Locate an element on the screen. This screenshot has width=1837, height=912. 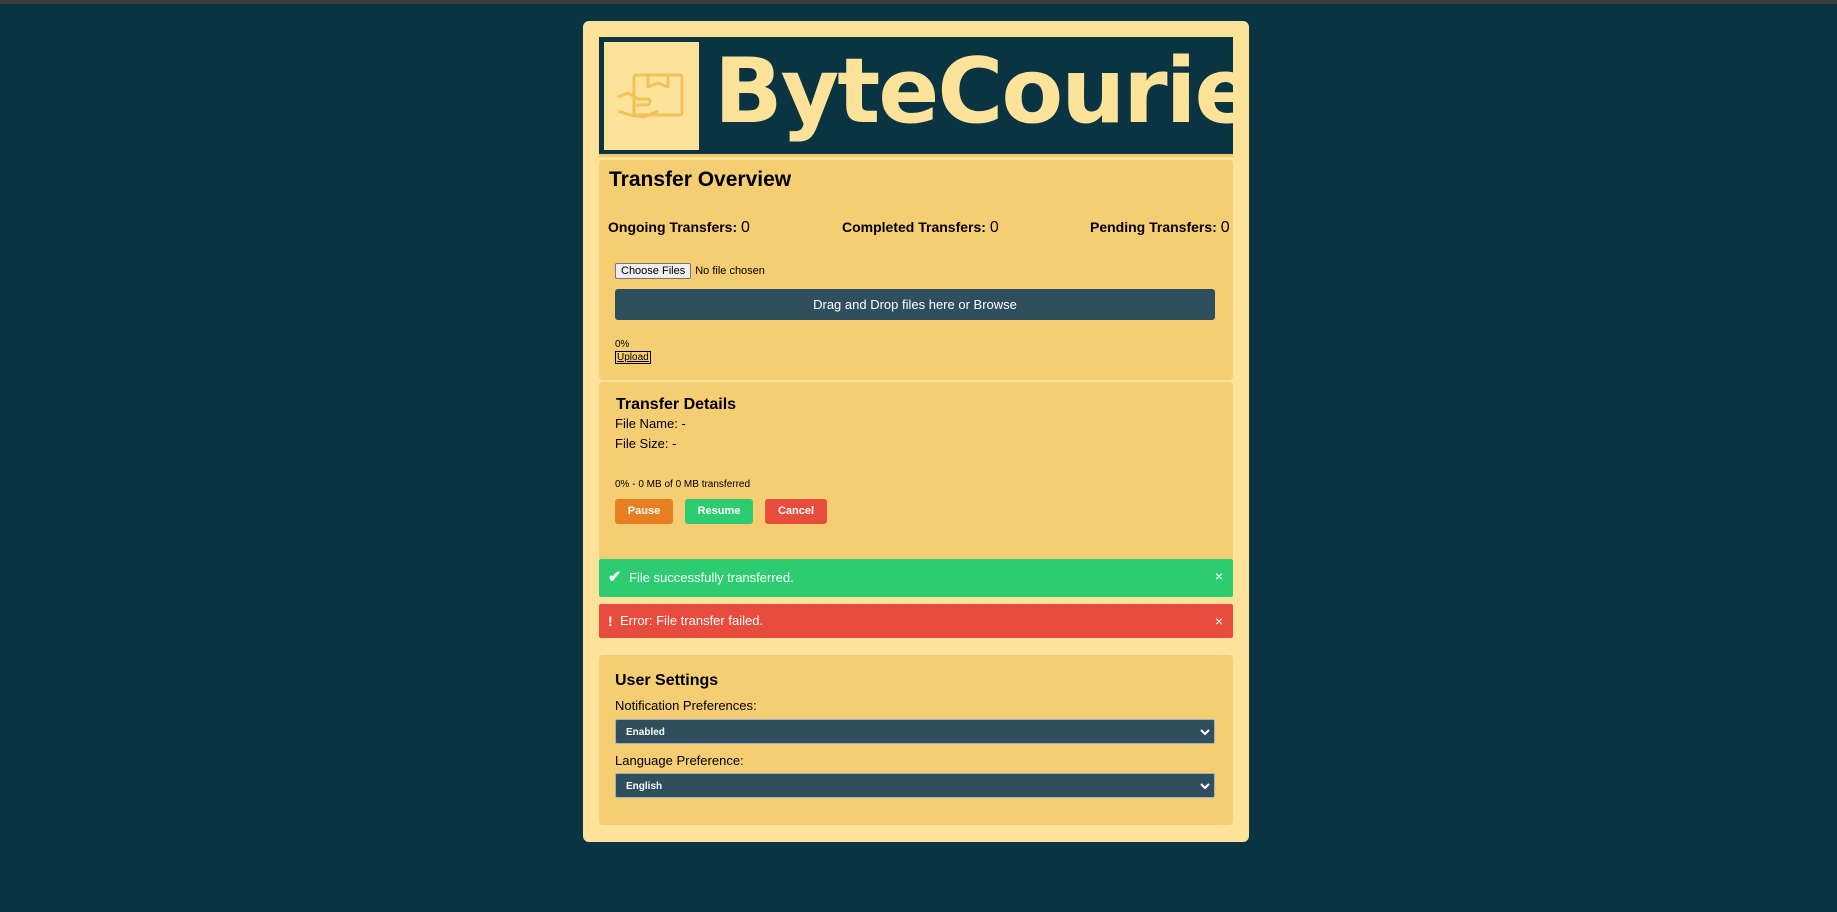
upload-progress-text: 0% is located at coordinates (622, 344).